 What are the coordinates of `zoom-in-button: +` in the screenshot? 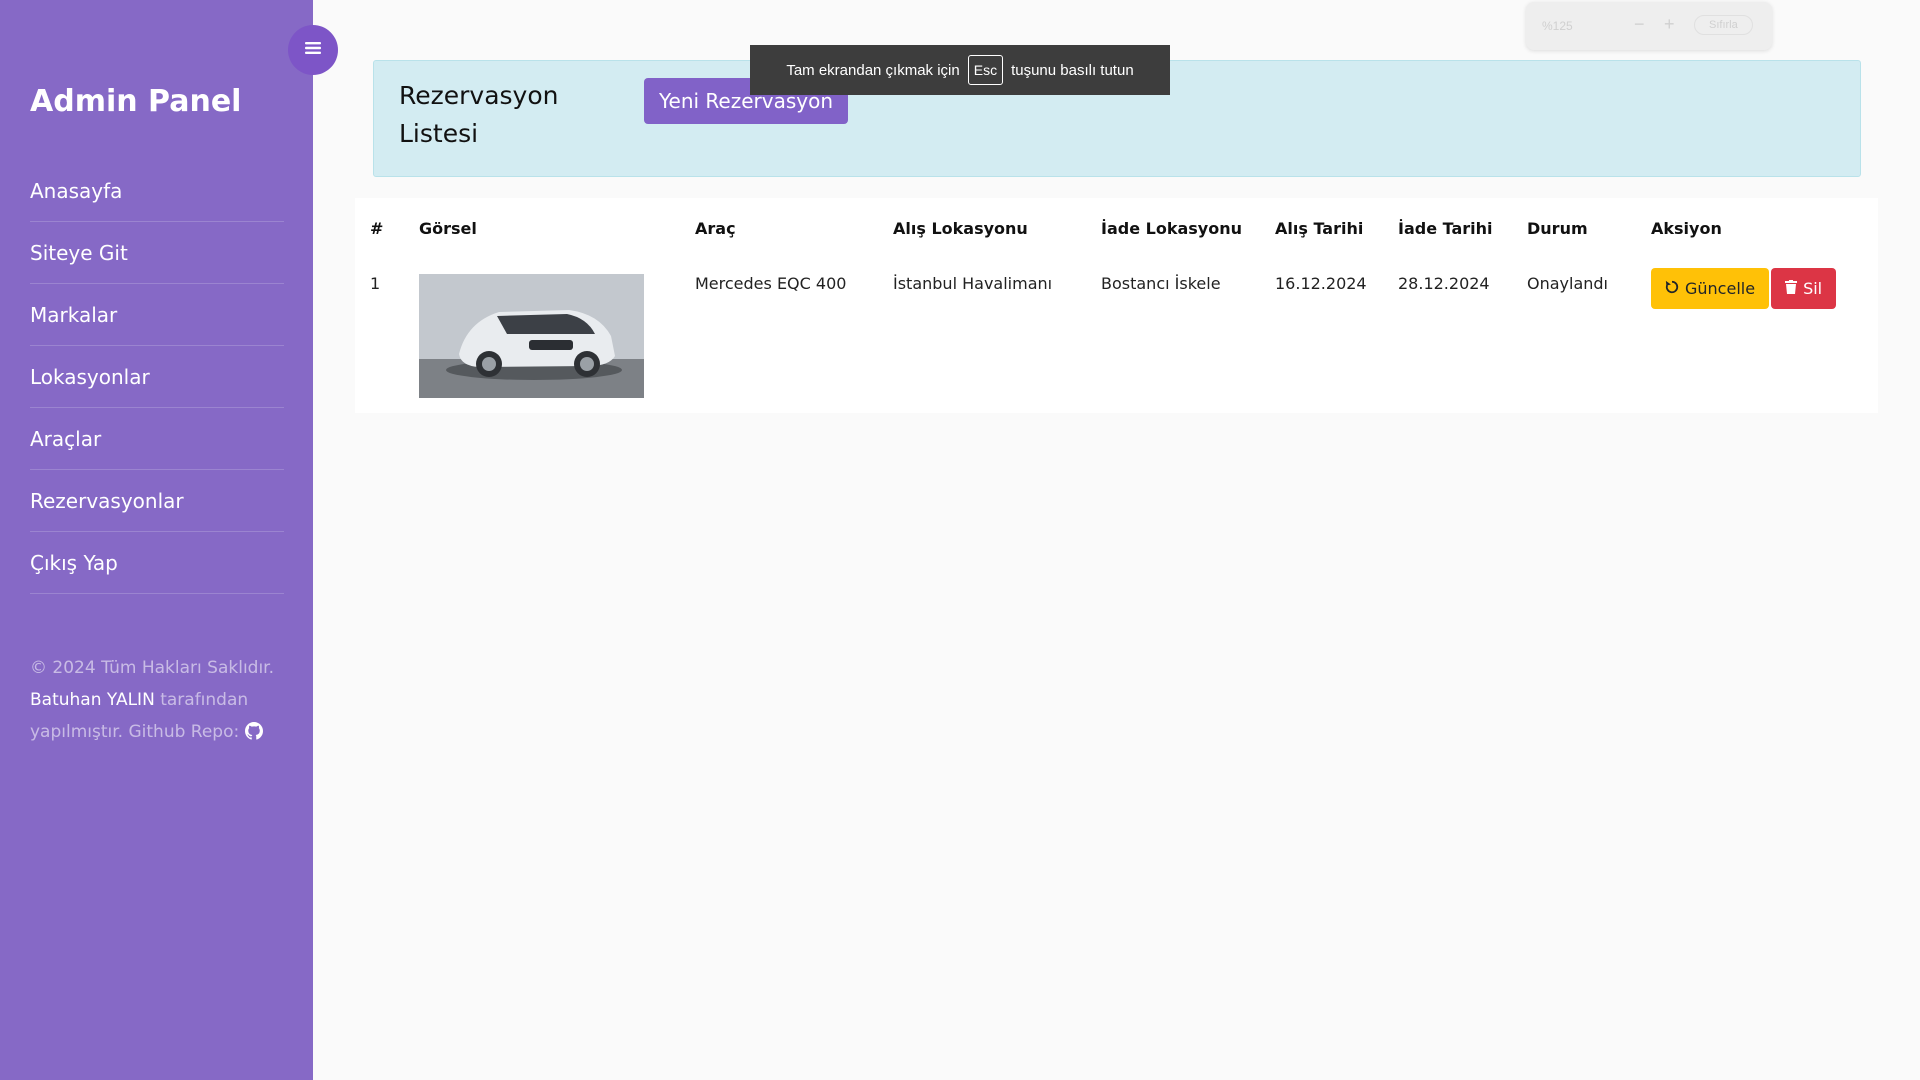 It's located at (1669, 24).